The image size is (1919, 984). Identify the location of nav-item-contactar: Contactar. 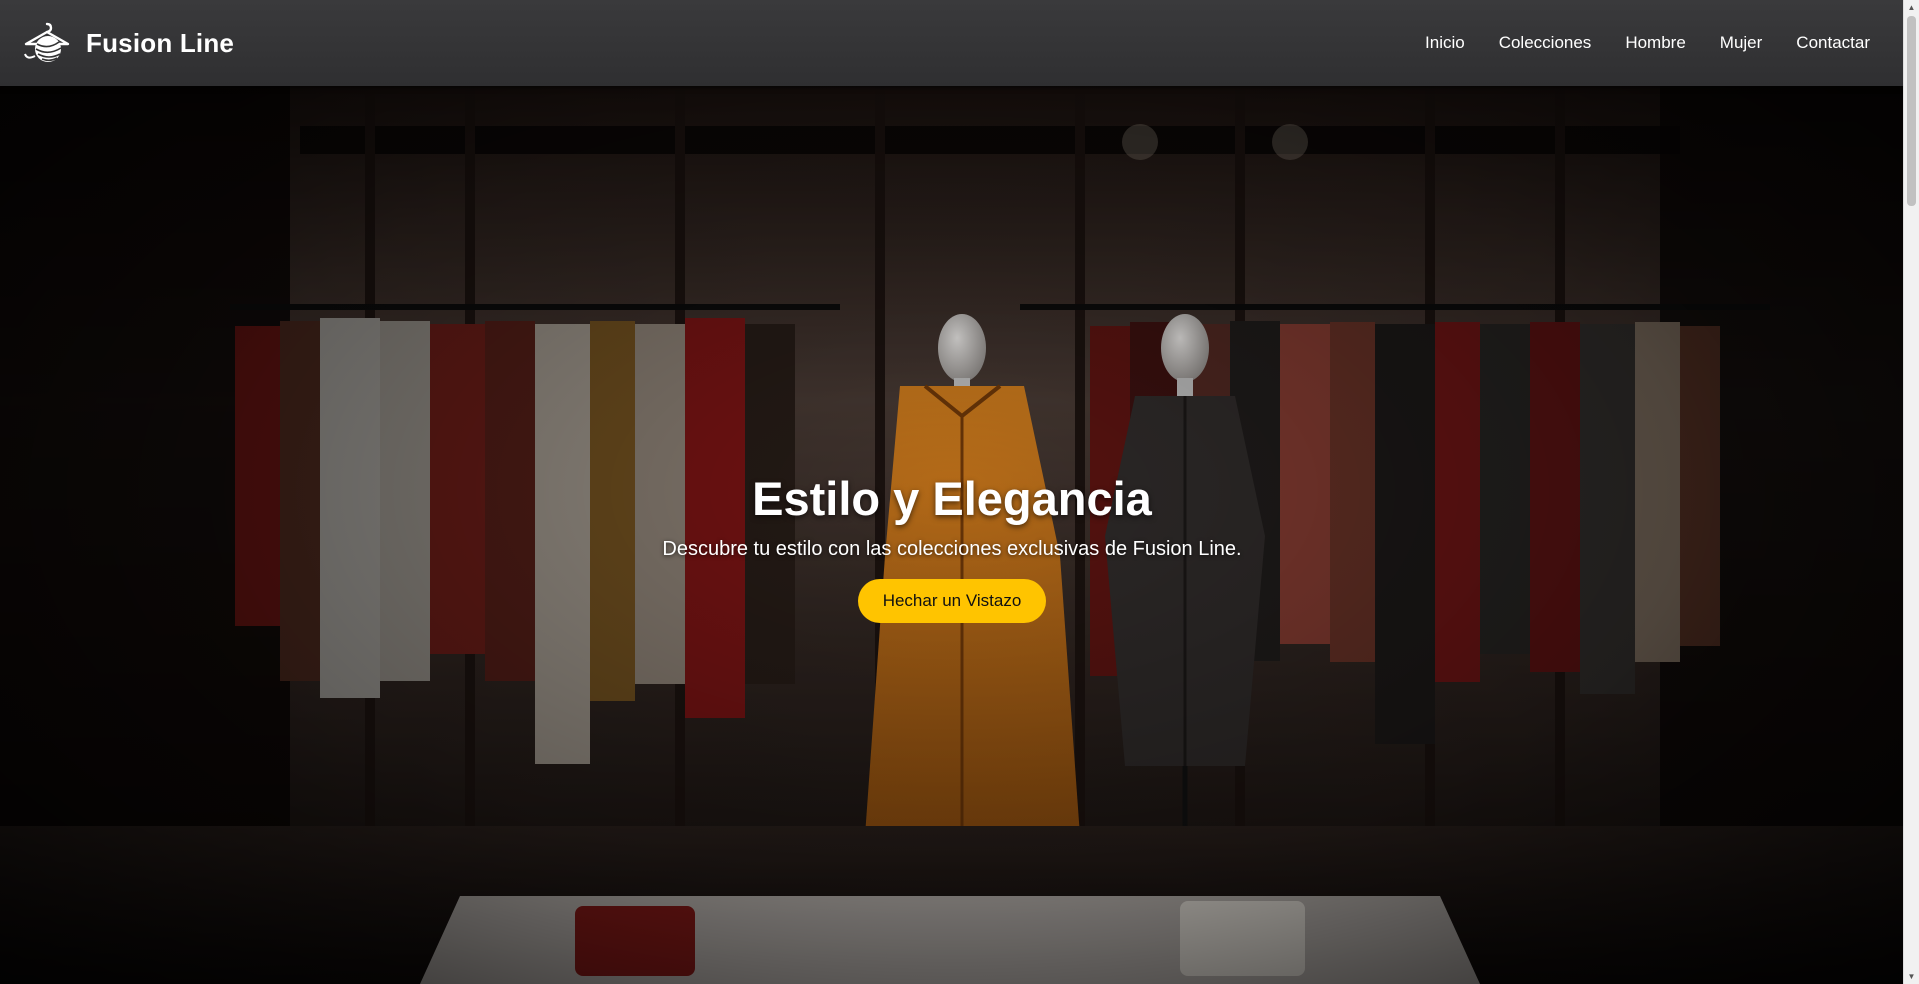
(1833, 43).